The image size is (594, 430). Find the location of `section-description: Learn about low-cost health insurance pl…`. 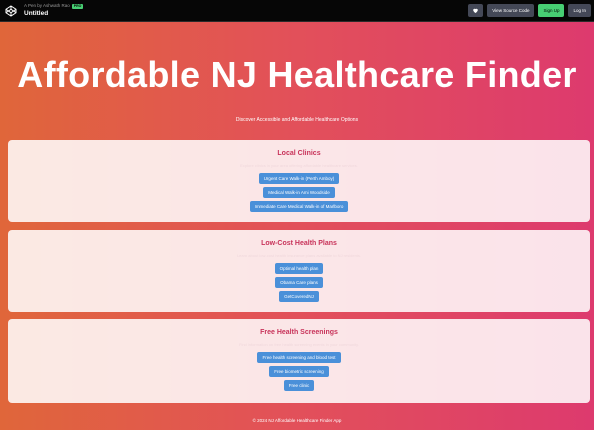

section-description: Learn about low-cost health insurance pl… is located at coordinates (299, 255).